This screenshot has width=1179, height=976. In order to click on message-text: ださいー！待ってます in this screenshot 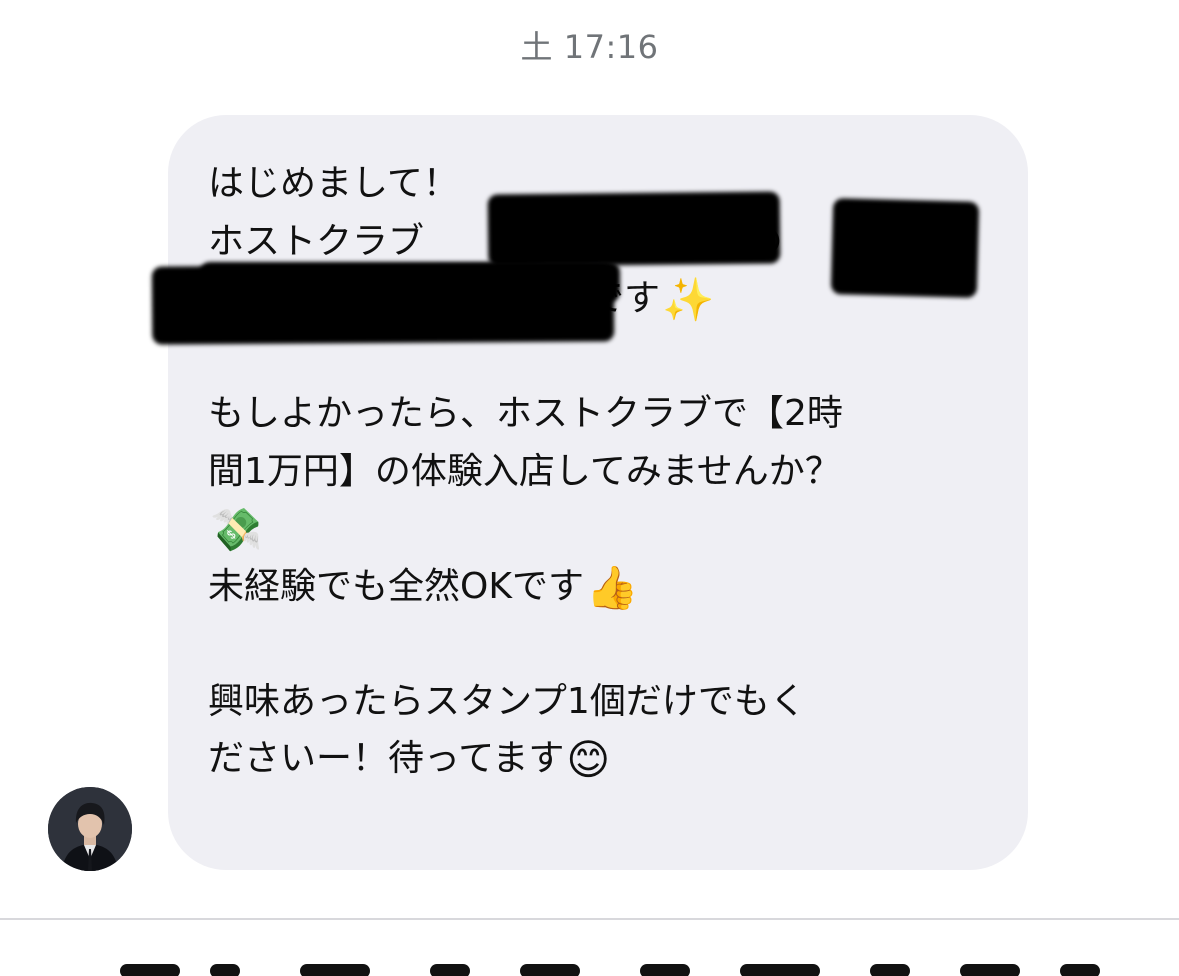, I will do `click(386, 758)`.